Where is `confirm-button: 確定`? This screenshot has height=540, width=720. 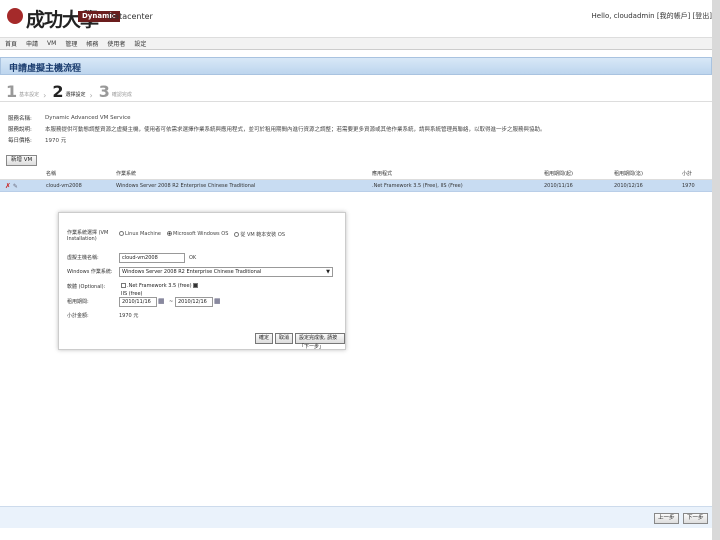 confirm-button: 確定 is located at coordinates (264, 338).